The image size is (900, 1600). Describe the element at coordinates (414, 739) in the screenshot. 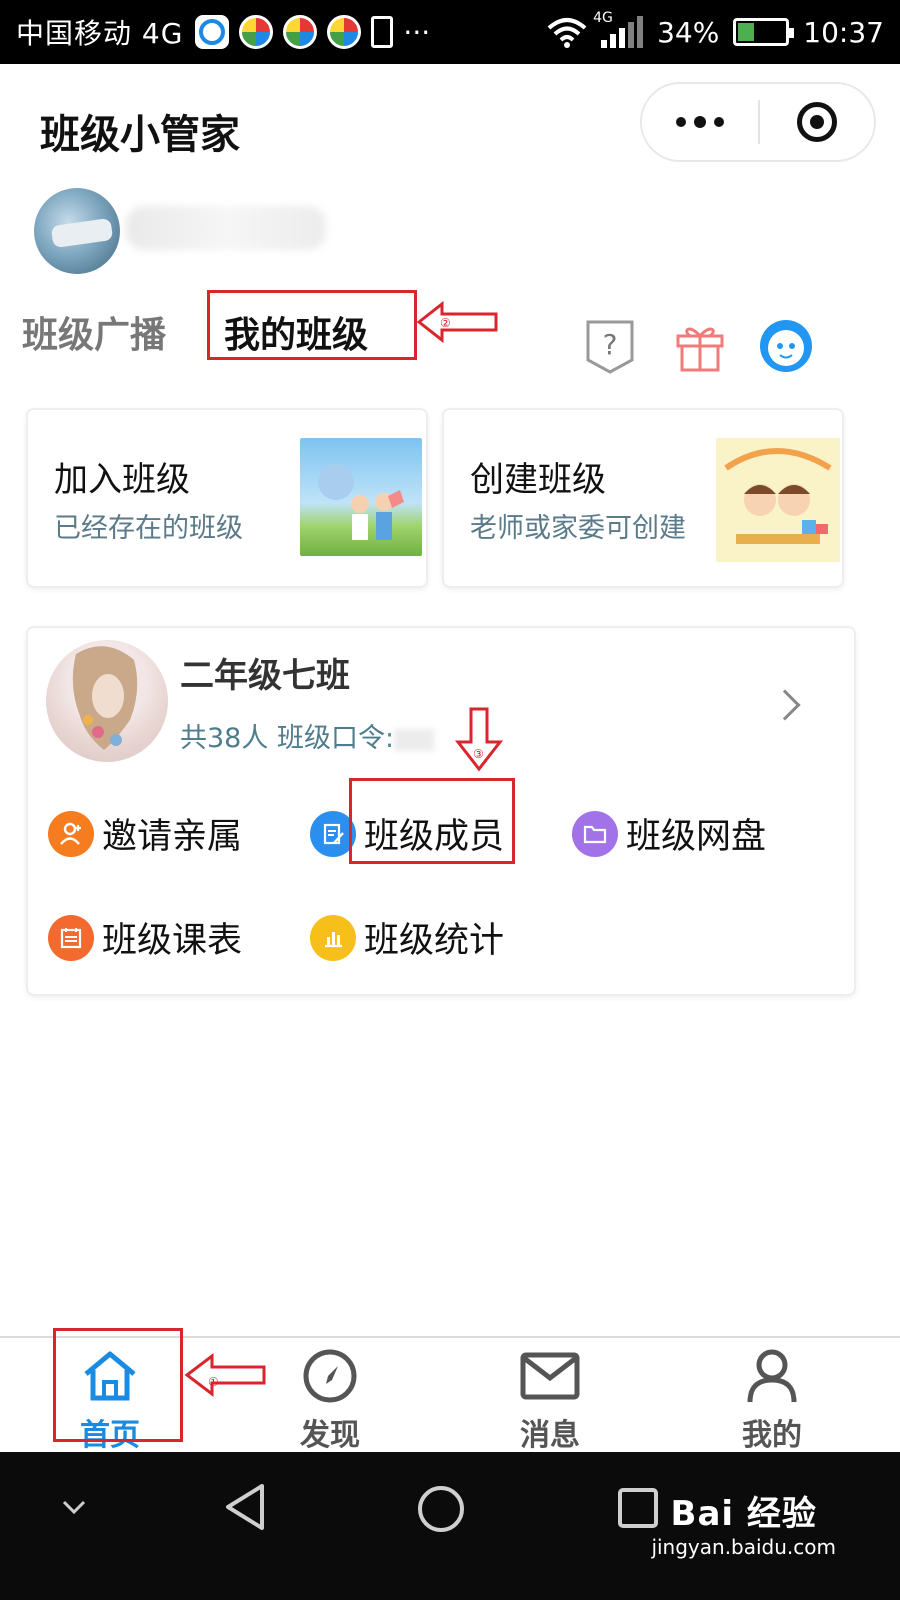

I see `class-code-masked` at that location.